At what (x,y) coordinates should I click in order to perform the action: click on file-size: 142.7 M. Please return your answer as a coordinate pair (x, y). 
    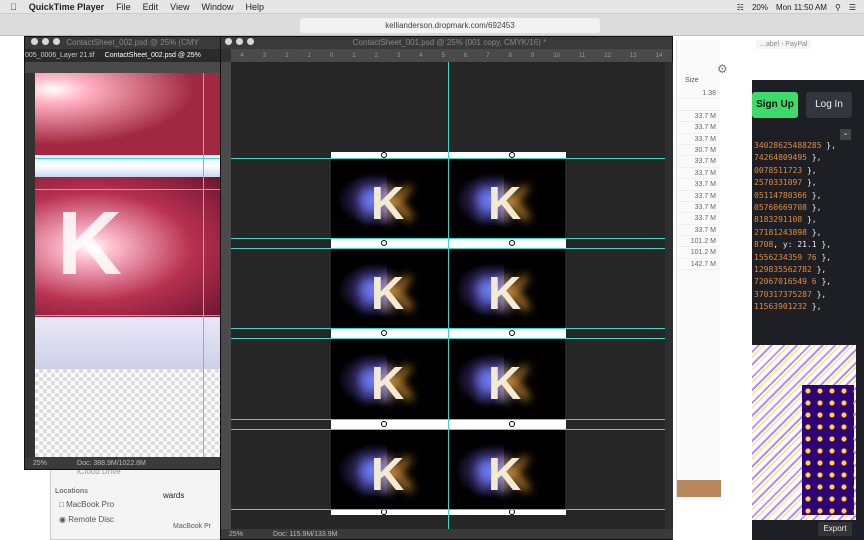
    Looking at the image, I should click on (698, 265).